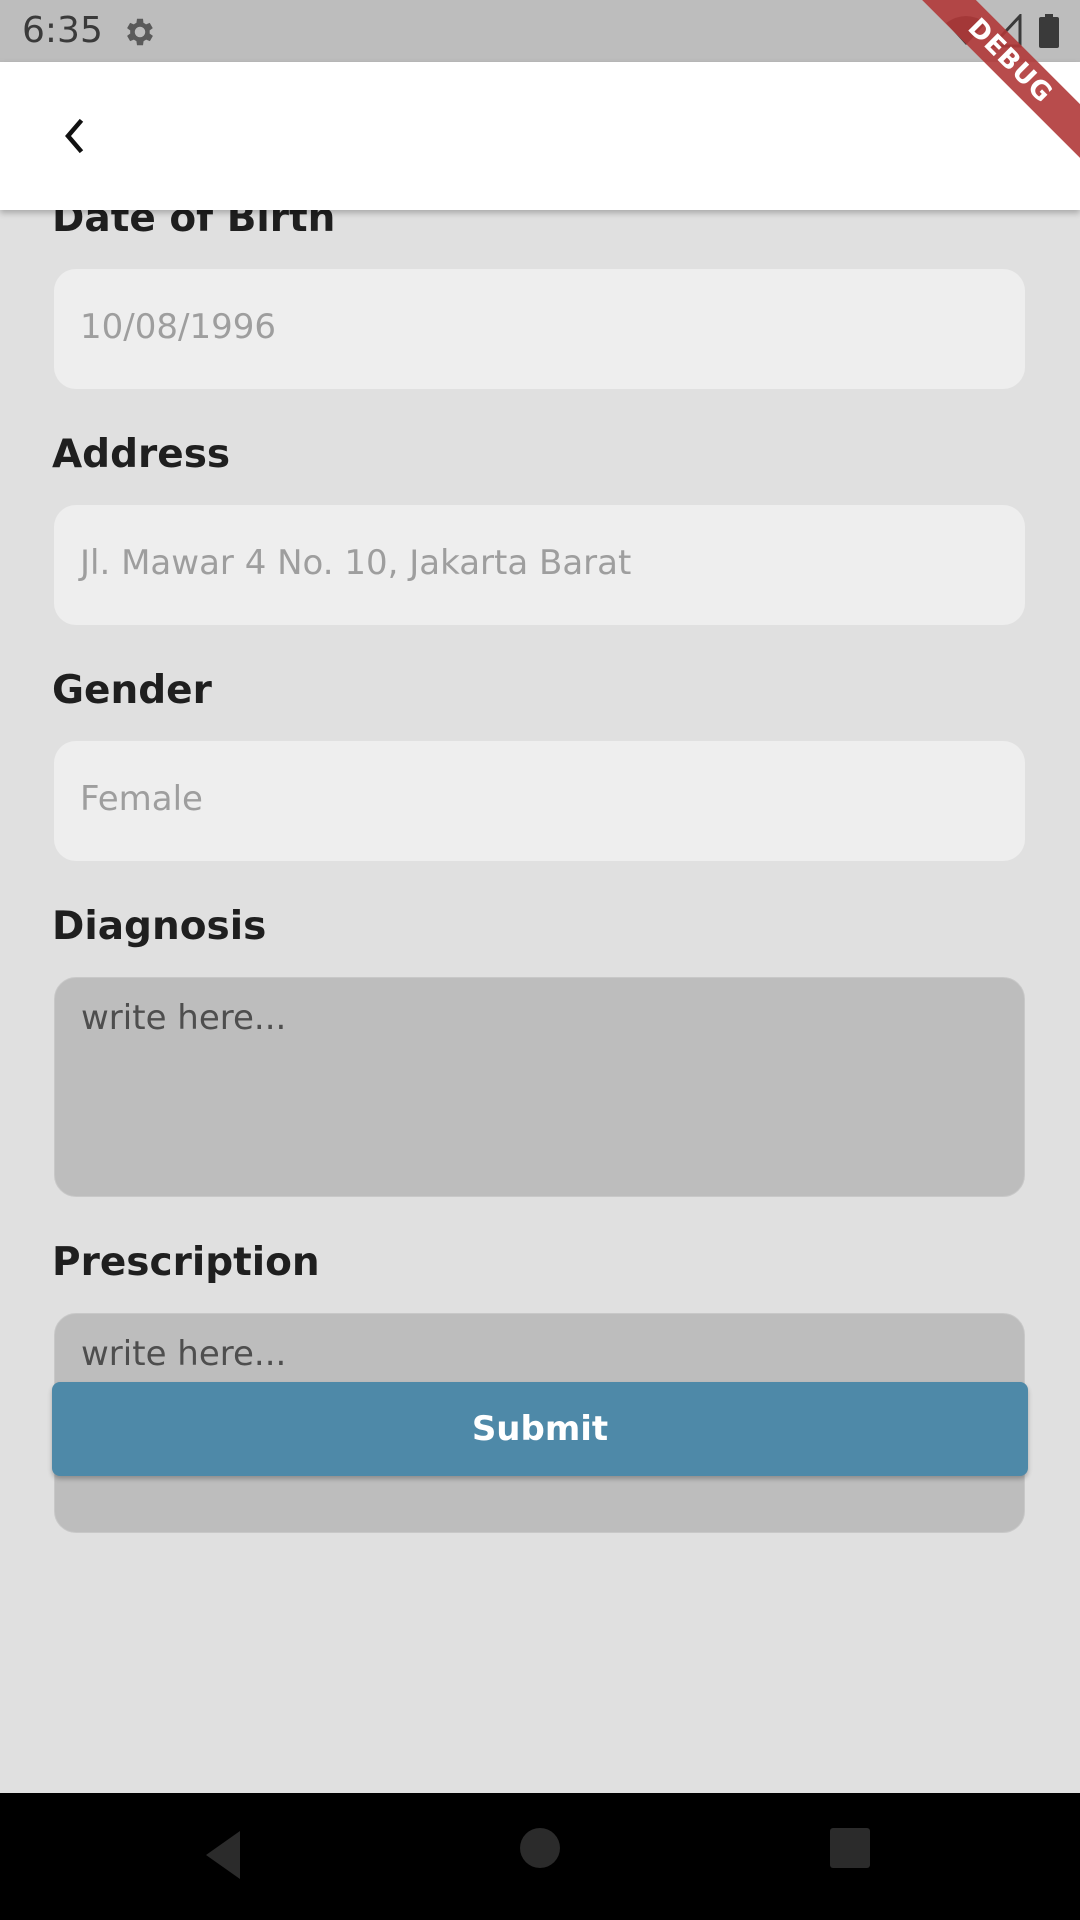  Describe the element at coordinates (159, 926) in the screenshot. I see `diagnosis-label: Diagnosis` at that location.